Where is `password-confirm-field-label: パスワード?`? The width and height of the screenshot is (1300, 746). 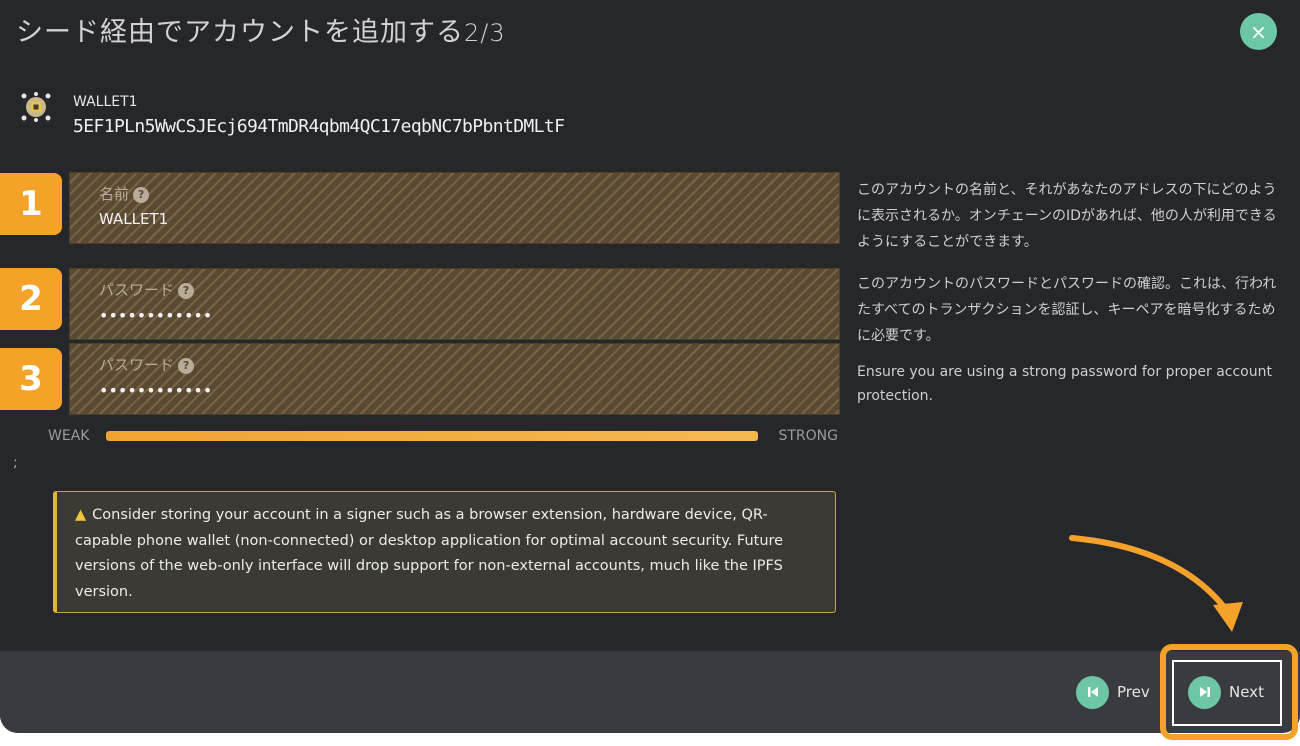 password-confirm-field-label: パスワード? is located at coordinates (147, 364).